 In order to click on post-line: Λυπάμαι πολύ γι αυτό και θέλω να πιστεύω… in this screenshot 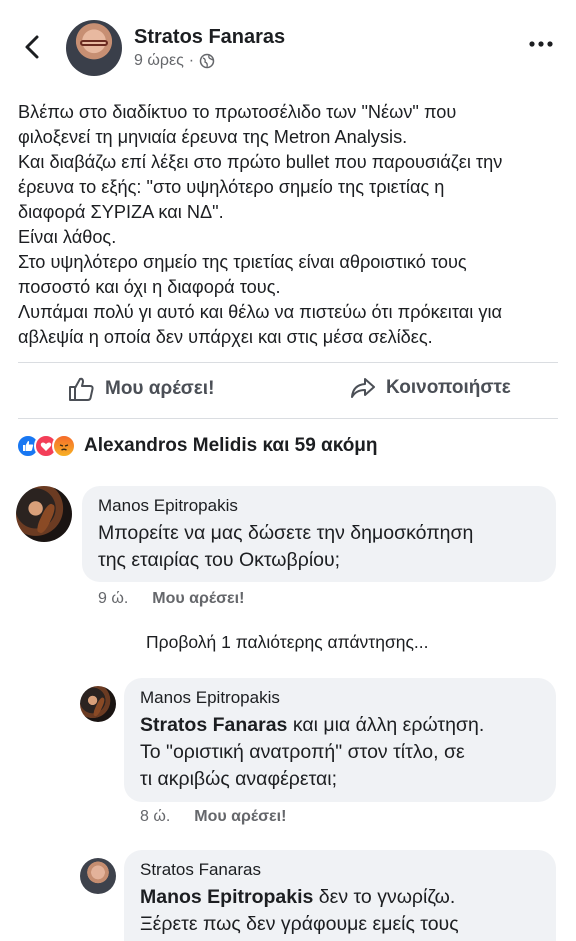, I will do `click(260, 312)`.